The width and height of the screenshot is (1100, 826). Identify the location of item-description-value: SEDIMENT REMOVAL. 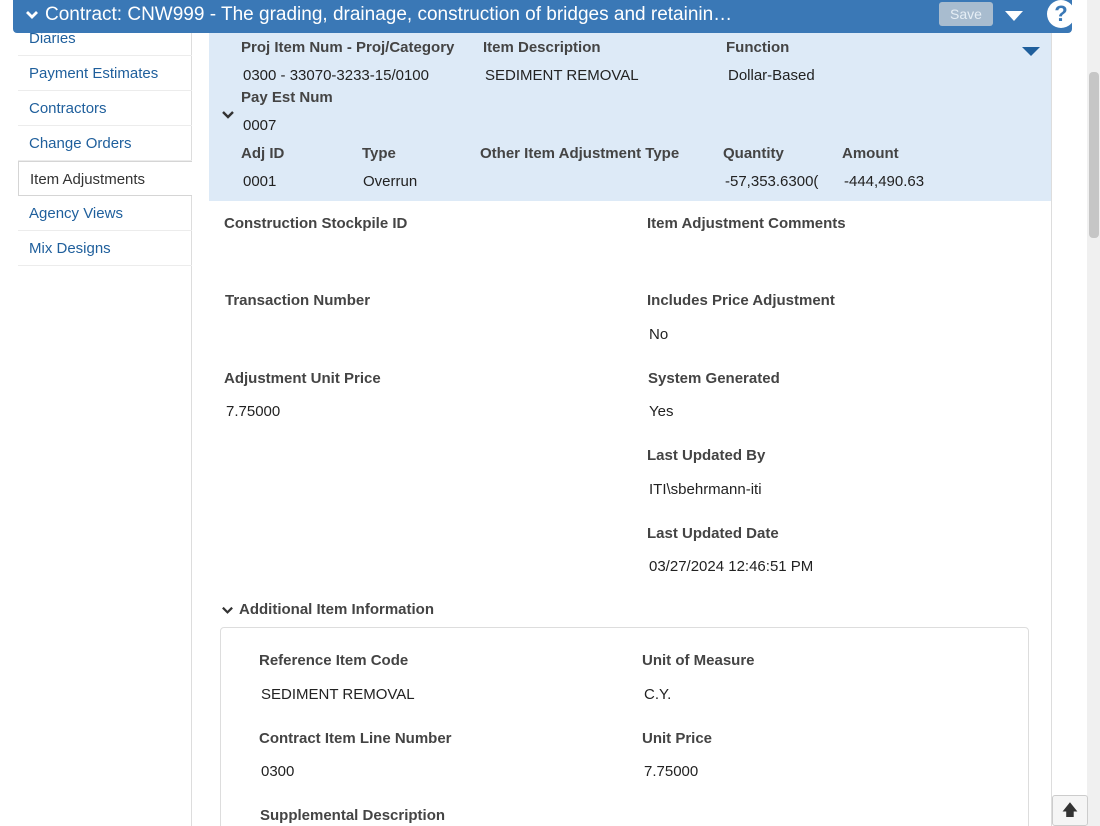
(562, 75).